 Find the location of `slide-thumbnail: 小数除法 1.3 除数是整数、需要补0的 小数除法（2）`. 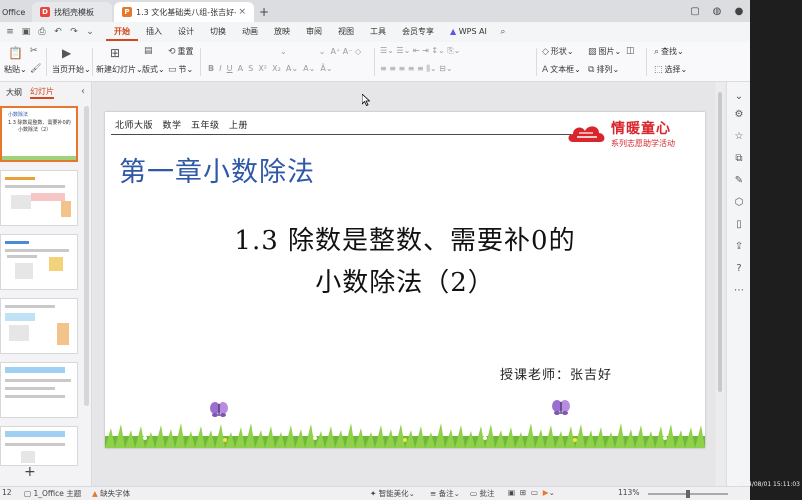

slide-thumbnail: 小数除法 1.3 除数是整数、需要补0的 小数除法（2） is located at coordinates (39, 134).